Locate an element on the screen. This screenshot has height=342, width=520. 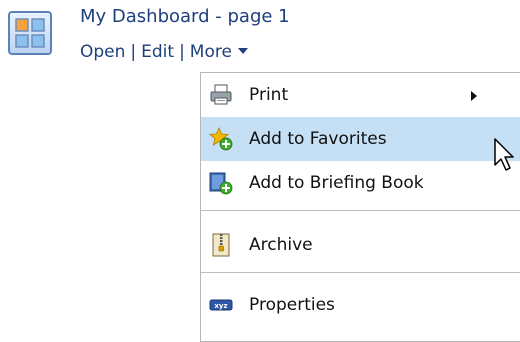
menu-item-add-to-briefing-book: Add to Briefing Book is located at coordinates (360, 183).